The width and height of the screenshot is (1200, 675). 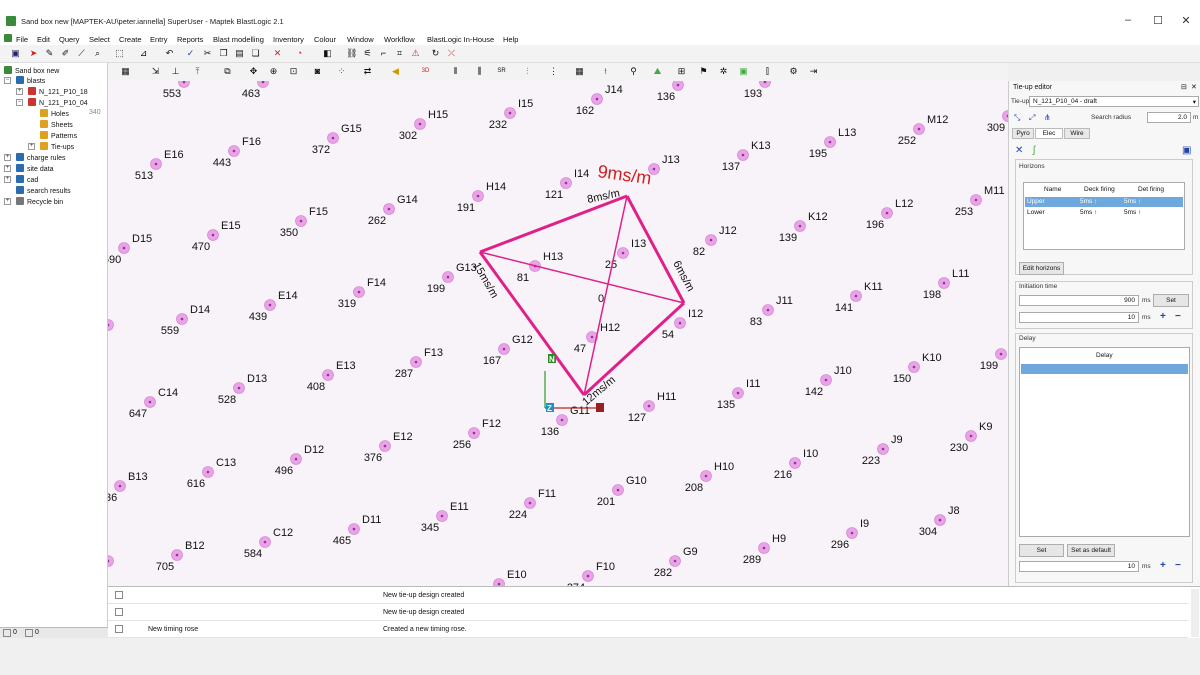 What do you see at coordinates (1079, 566) in the screenshot?
I see `delay-step-input: 10` at bounding box center [1079, 566].